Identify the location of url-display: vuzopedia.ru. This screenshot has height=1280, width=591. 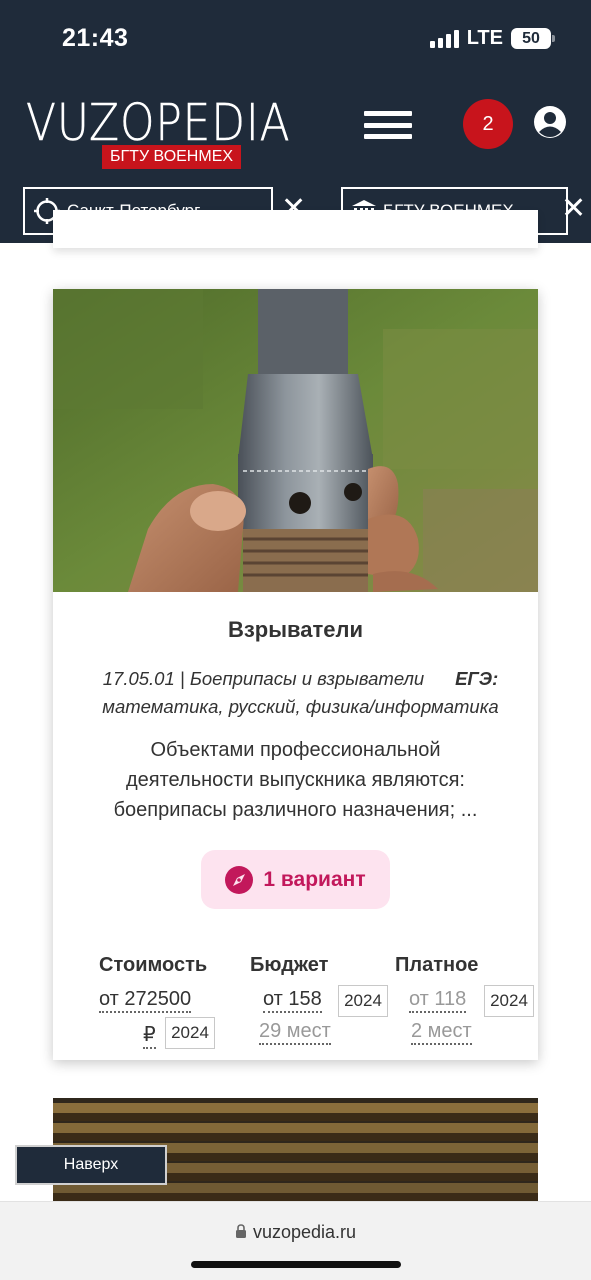
(295, 1232).